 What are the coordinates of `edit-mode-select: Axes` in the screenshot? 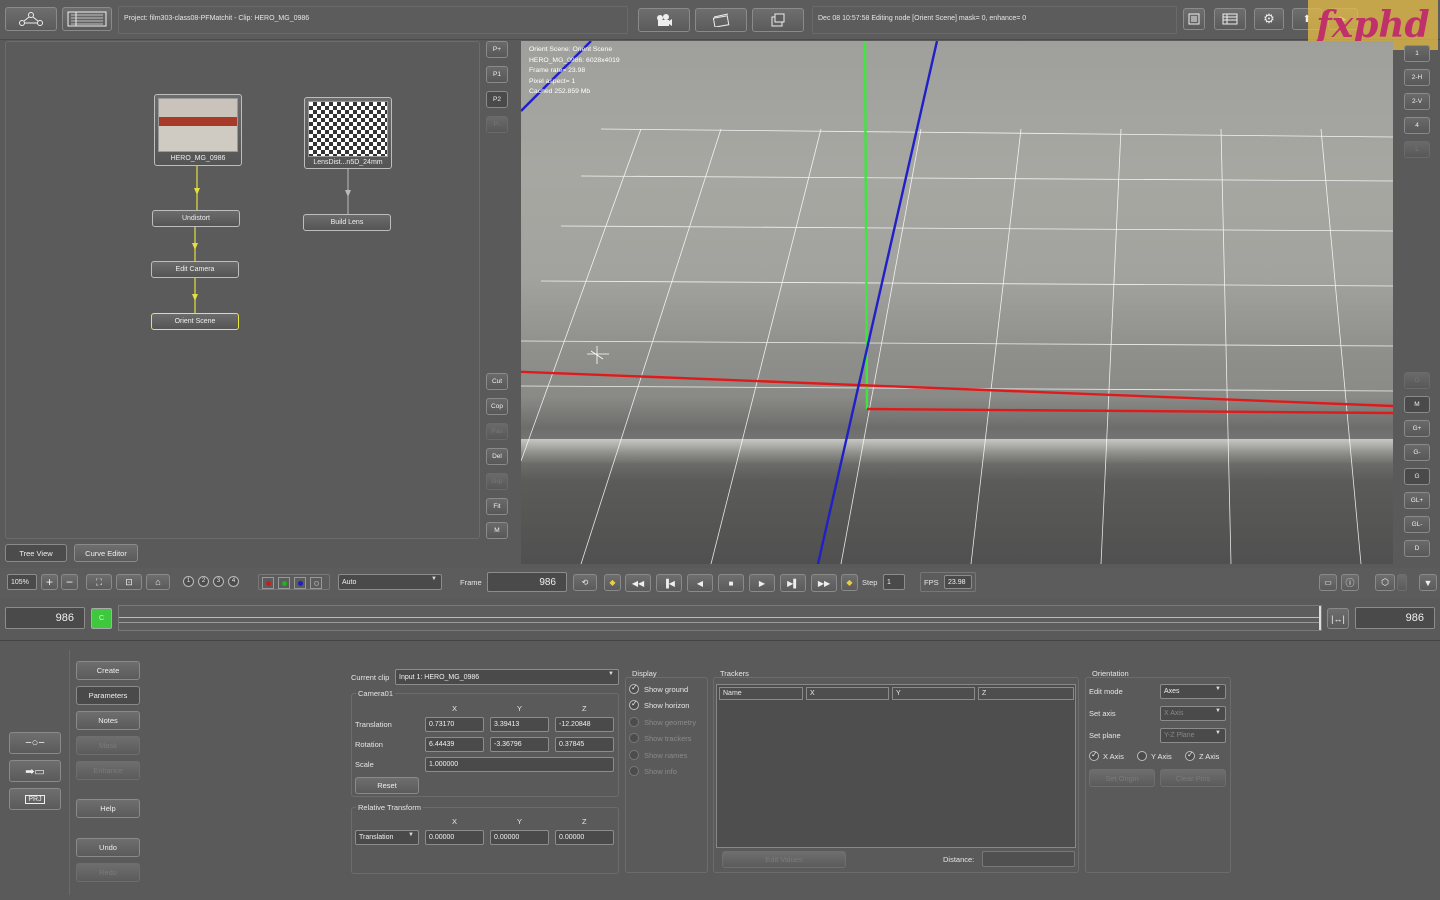 It's located at (1193, 691).